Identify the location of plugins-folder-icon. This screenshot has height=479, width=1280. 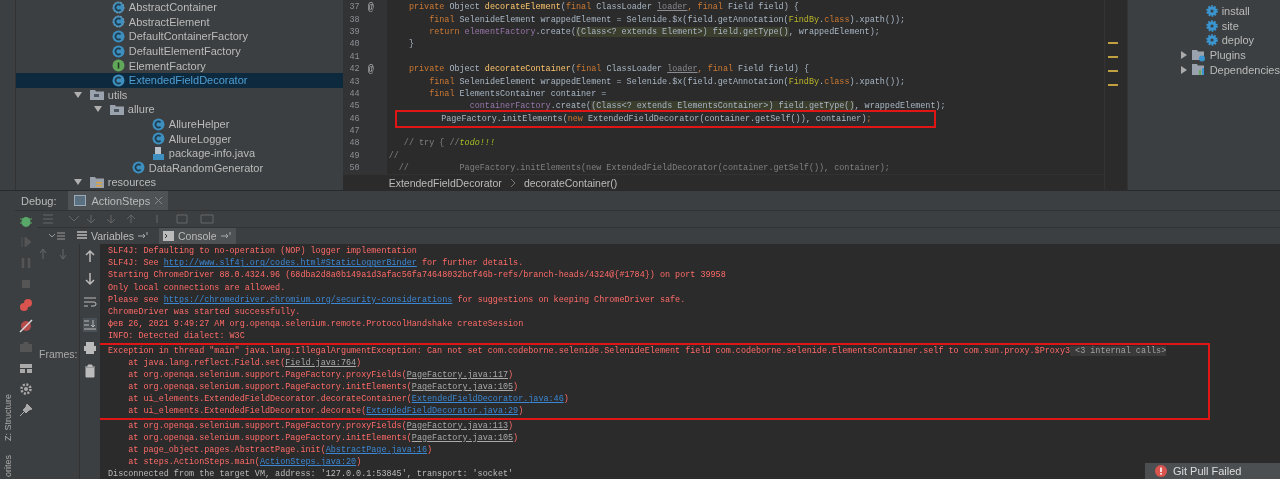
(1198, 55).